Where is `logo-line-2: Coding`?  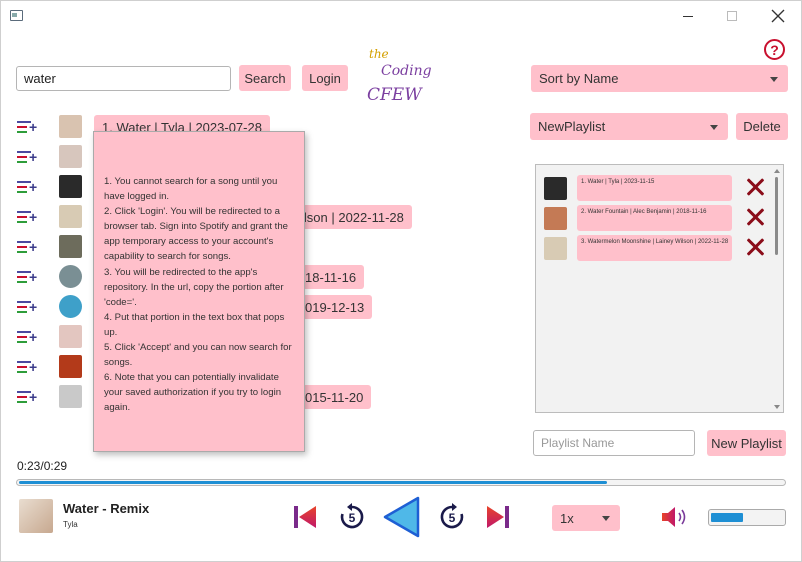
logo-line-2: Coding is located at coordinates (406, 71).